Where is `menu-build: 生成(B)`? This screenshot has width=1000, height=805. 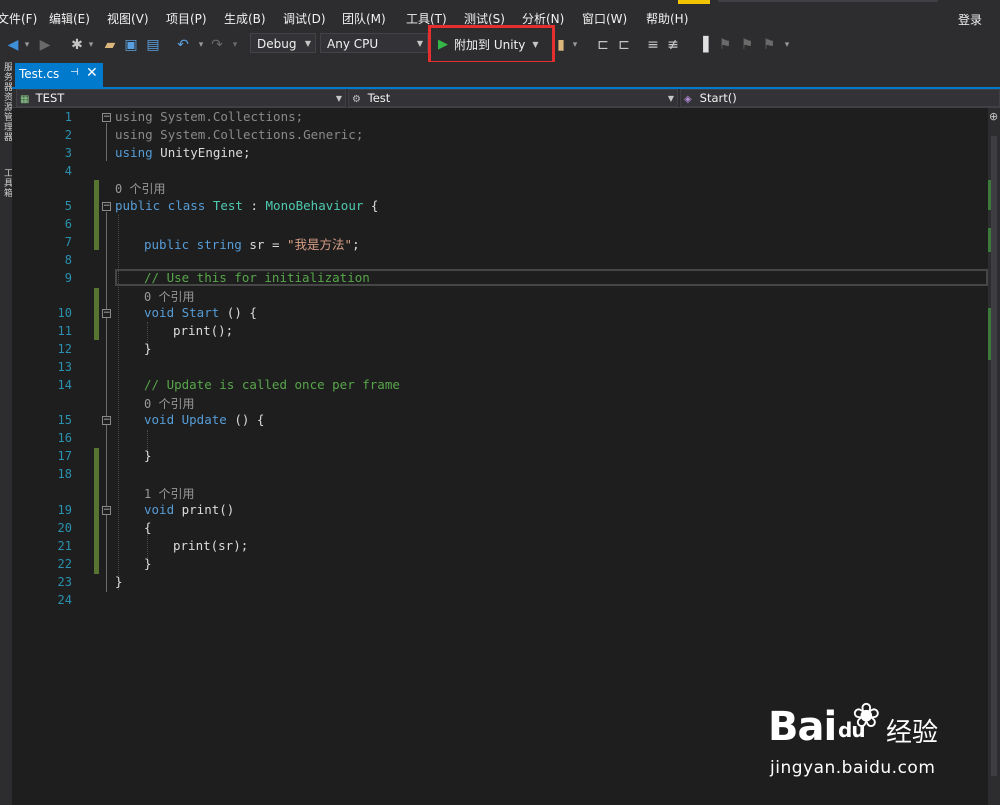
menu-build: 生成(B) is located at coordinates (245, 18).